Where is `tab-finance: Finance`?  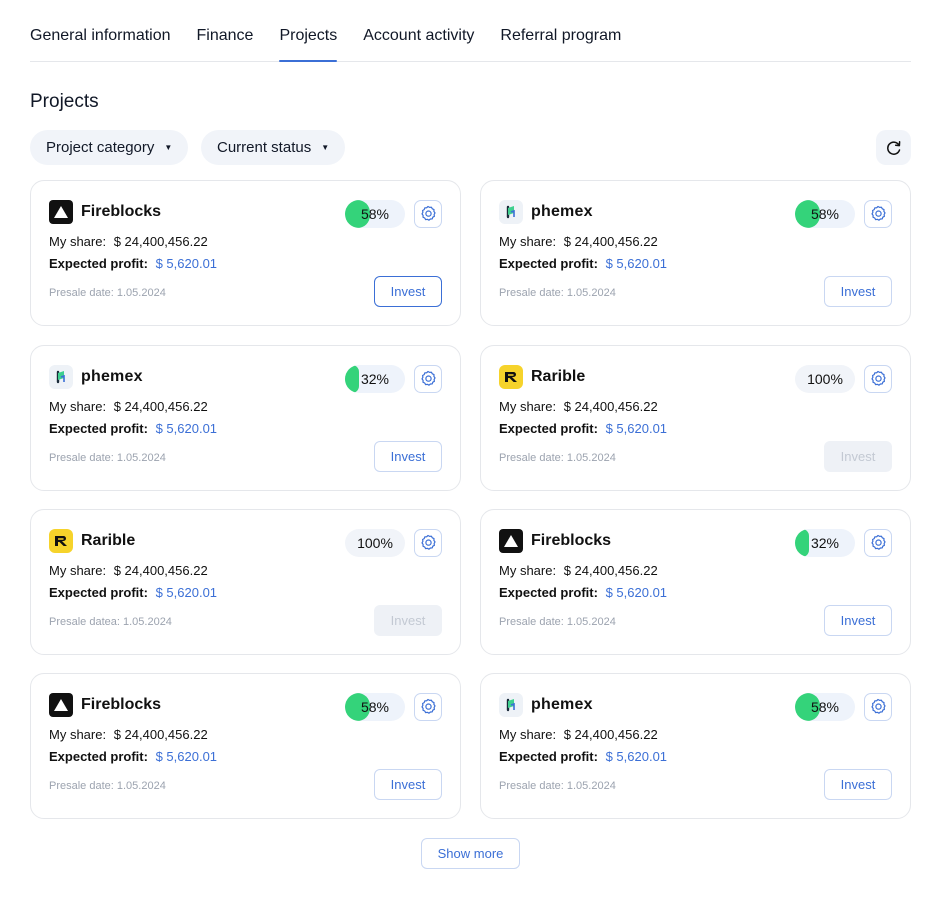 tab-finance: Finance is located at coordinates (225, 30).